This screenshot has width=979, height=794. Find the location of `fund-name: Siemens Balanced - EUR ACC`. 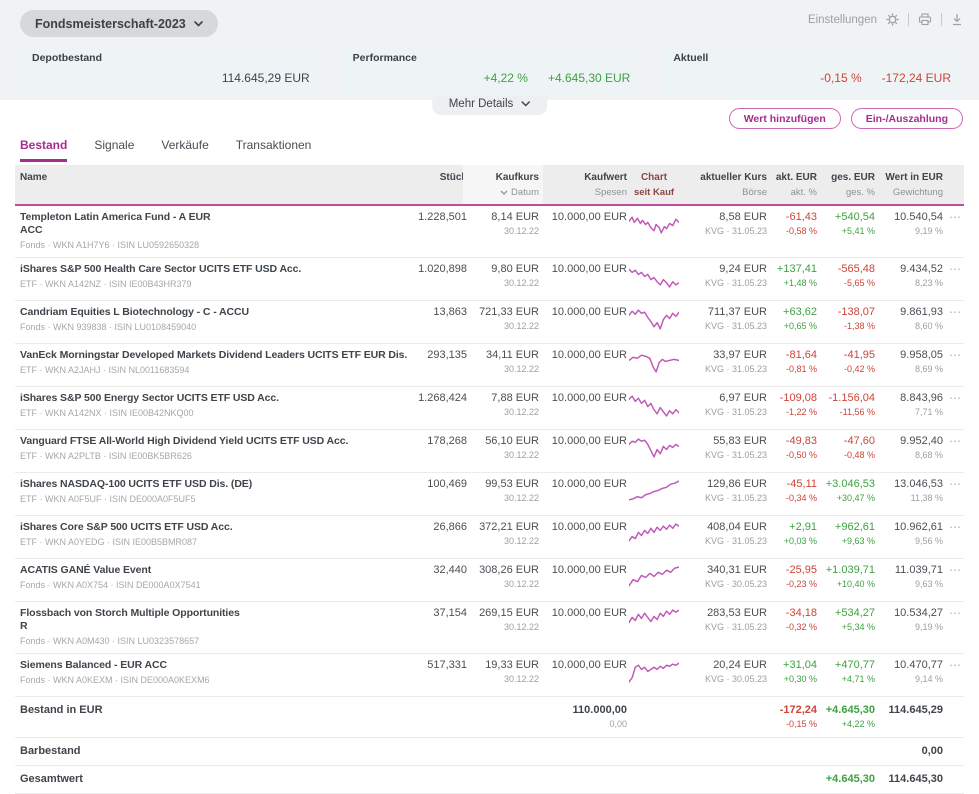

fund-name: Siemens Balanced - EUR ACC is located at coordinates (93, 665).